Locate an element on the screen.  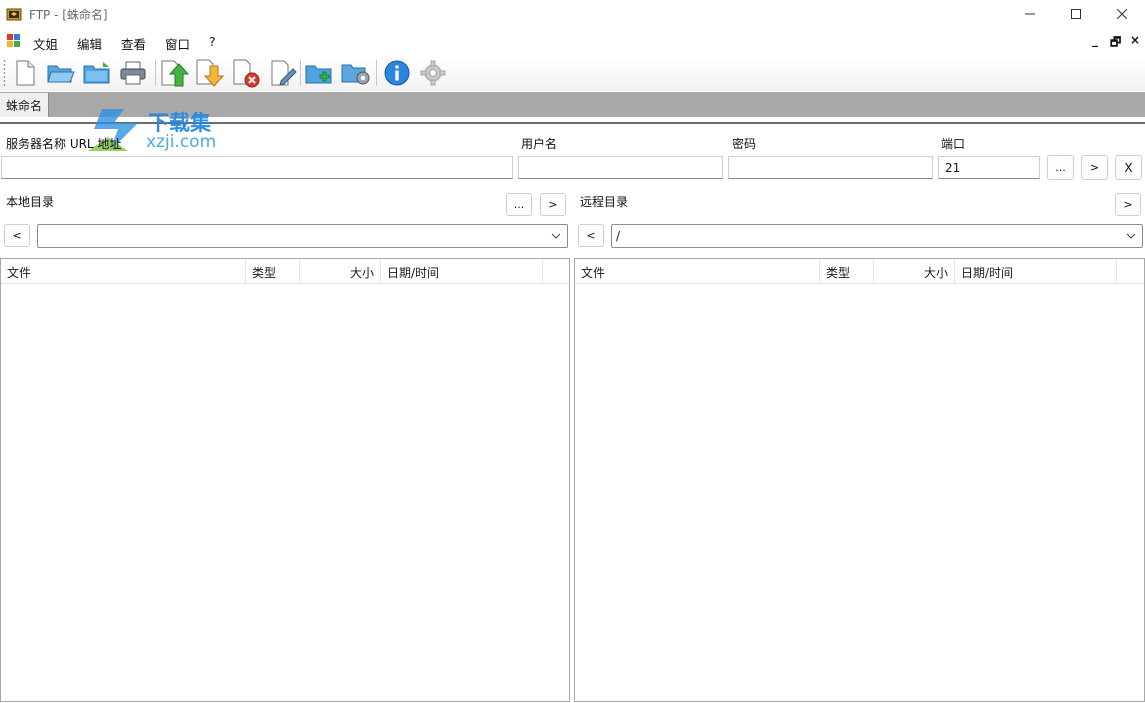
open-folder-icon is located at coordinates (61, 74).